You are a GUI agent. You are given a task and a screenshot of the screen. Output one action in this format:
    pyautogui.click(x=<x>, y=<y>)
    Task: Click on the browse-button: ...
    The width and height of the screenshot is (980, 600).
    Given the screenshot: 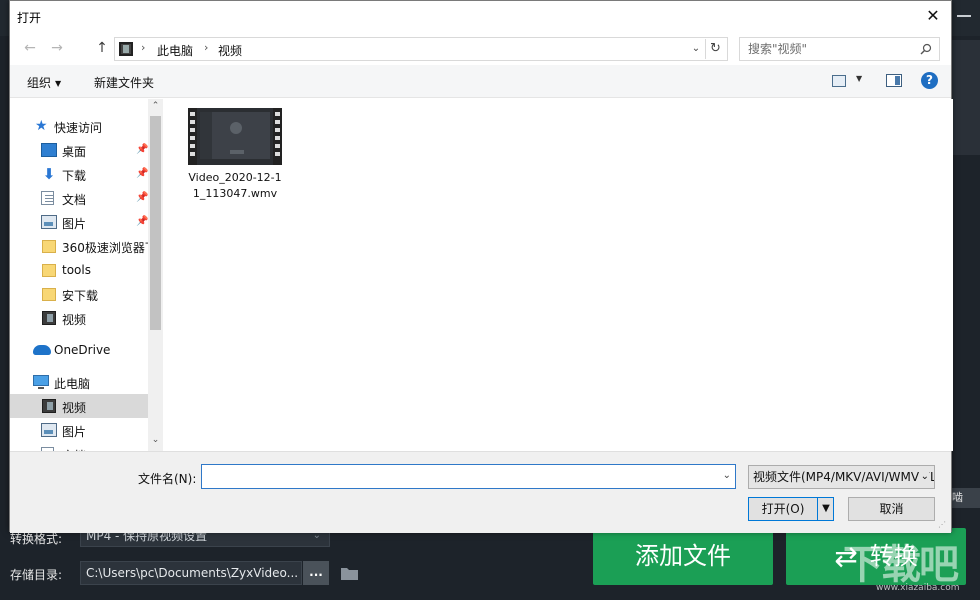 What is the action you would take?
    pyautogui.click(x=316, y=573)
    